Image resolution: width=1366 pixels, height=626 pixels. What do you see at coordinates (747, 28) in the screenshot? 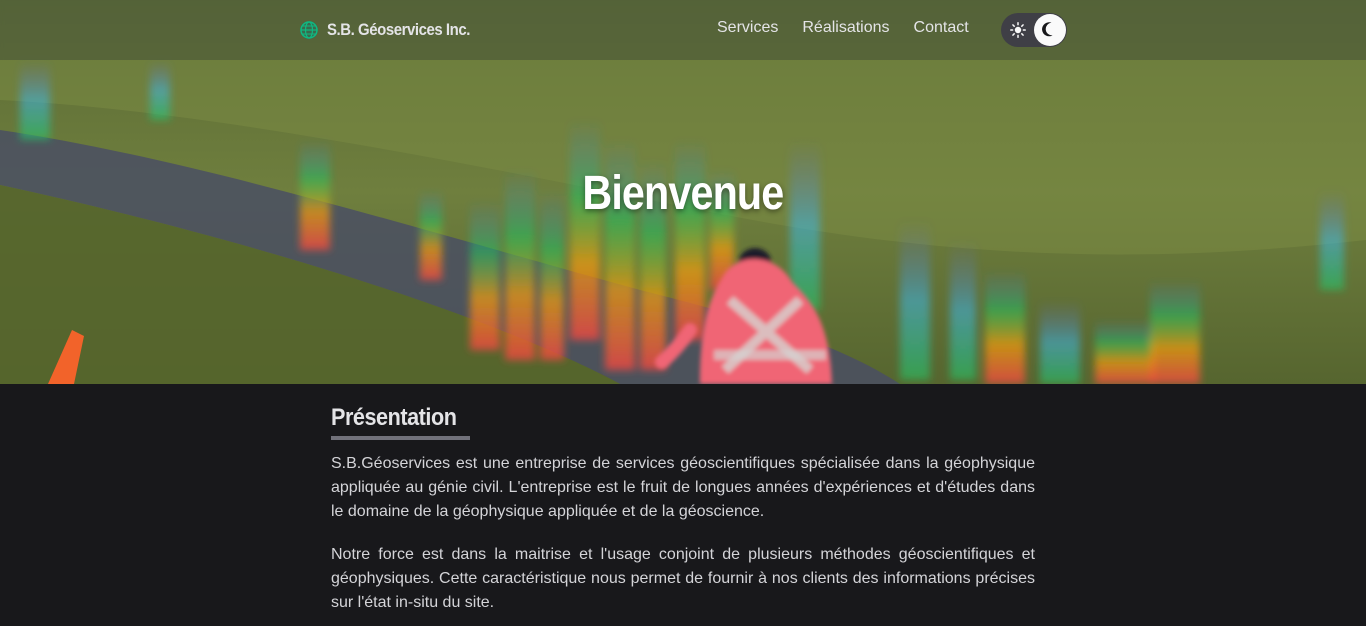
I see `nav-link-services: Services` at bounding box center [747, 28].